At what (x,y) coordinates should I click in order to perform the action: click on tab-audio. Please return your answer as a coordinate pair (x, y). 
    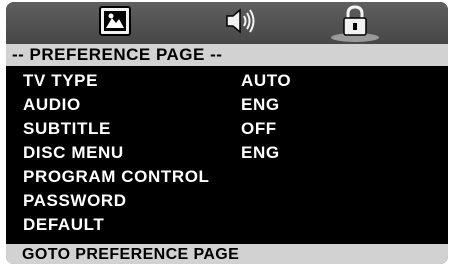
    Looking at the image, I should click on (240, 23).